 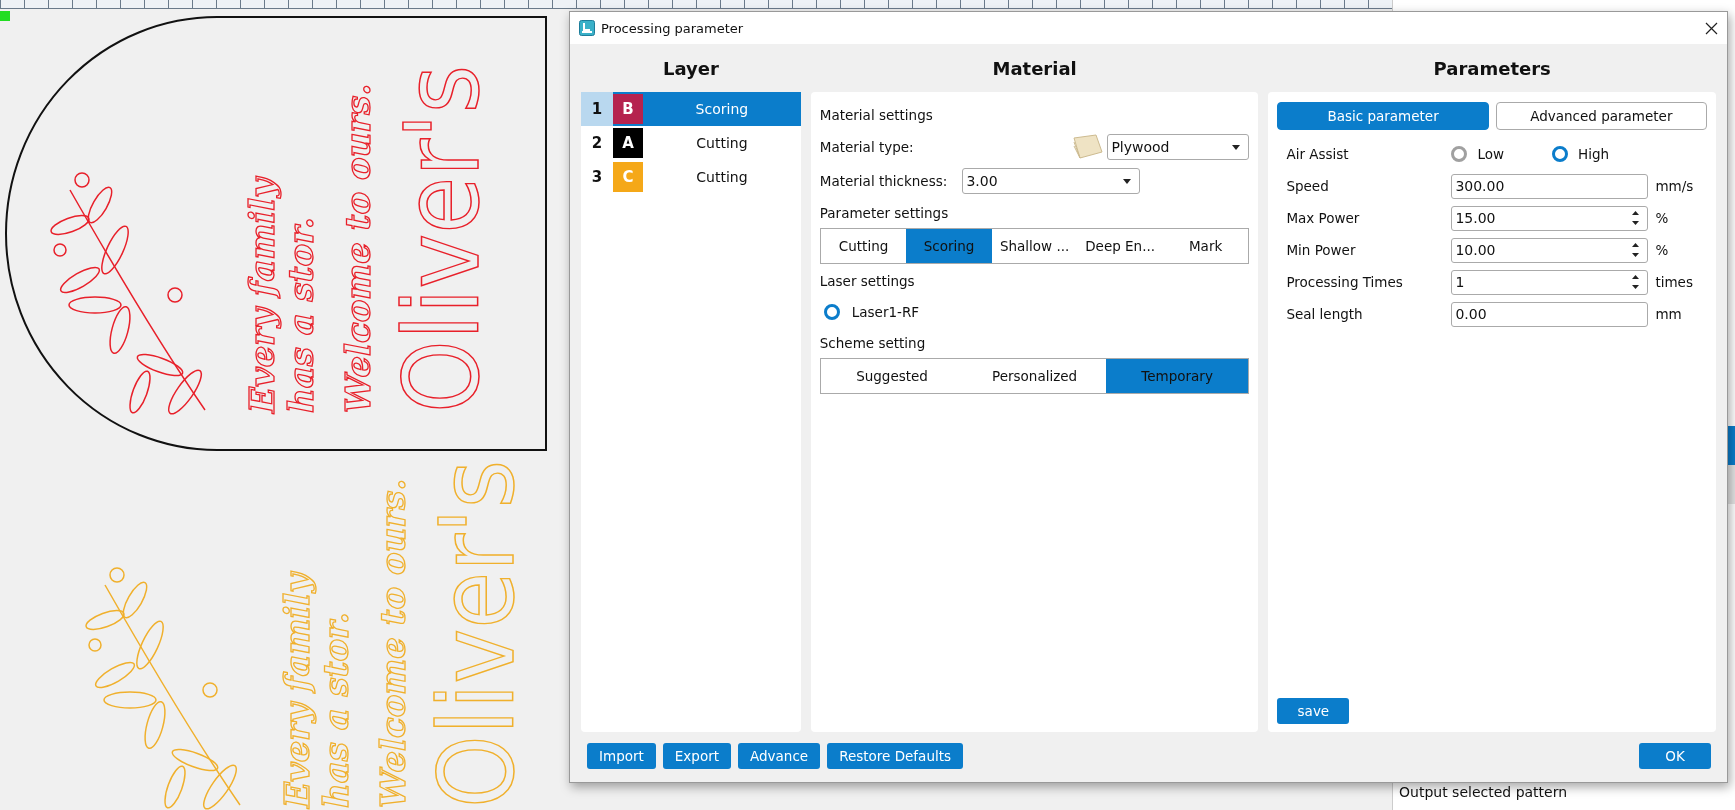 I want to click on app-icon, so click(x=587, y=28).